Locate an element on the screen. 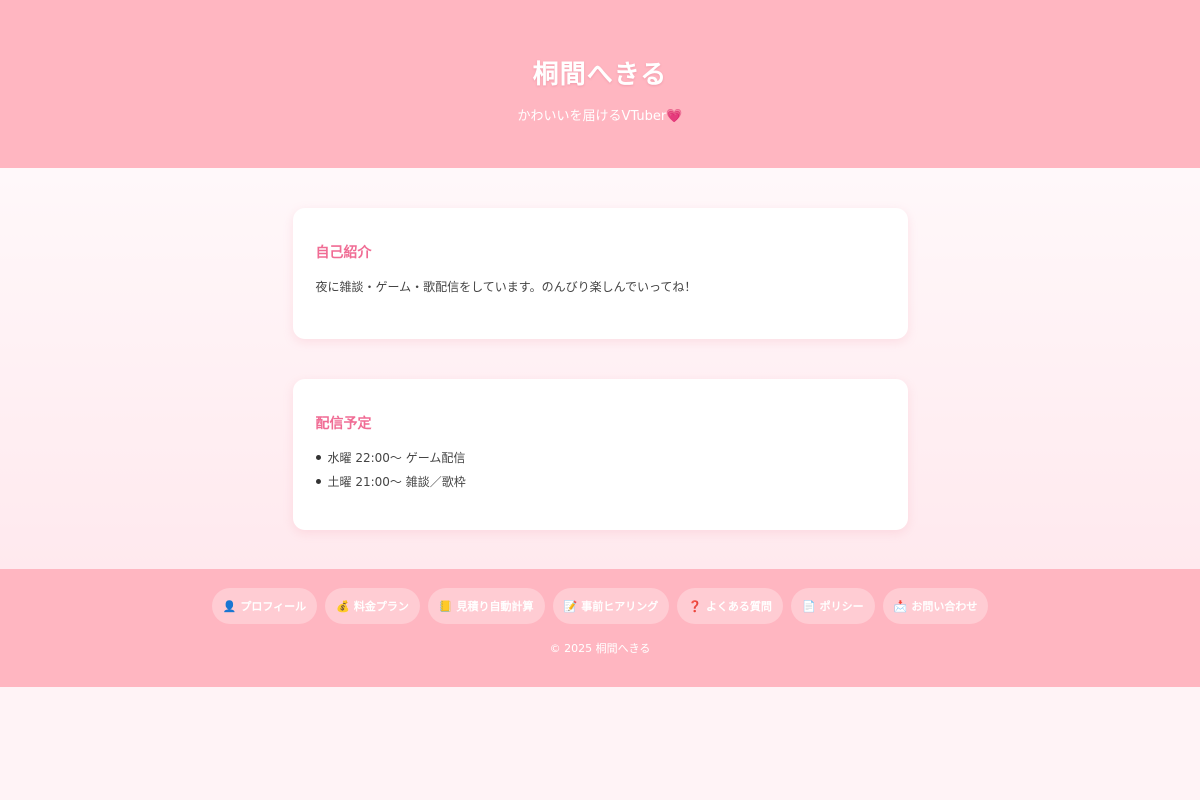  nav-policy-button: 📄 ポリシー is located at coordinates (832, 606).